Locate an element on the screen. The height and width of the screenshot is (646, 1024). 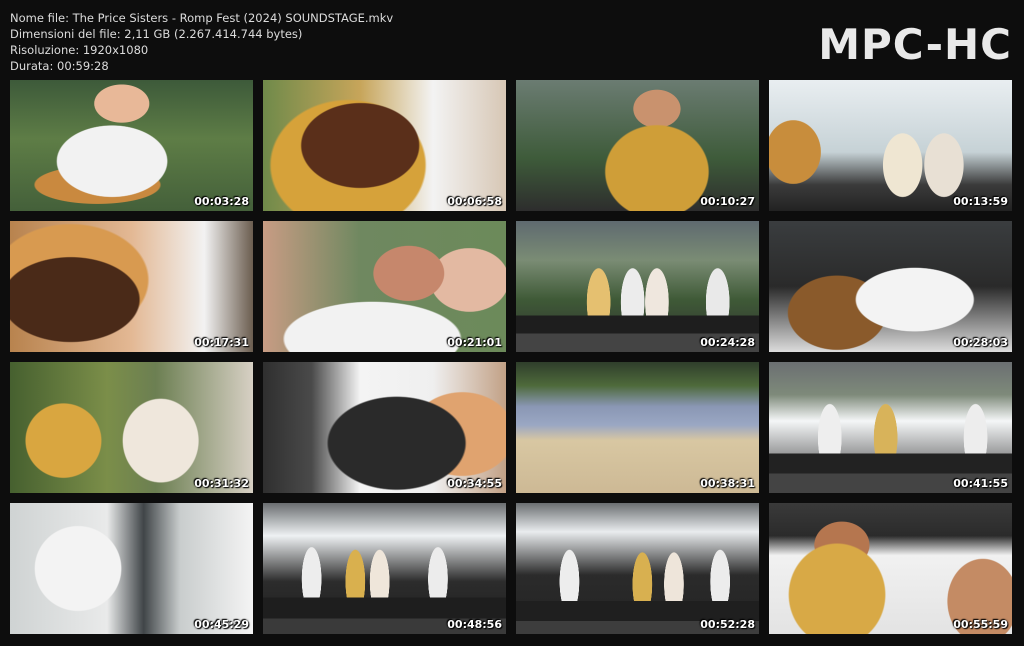
app-logo: MPC-HC is located at coordinates (915, 44).